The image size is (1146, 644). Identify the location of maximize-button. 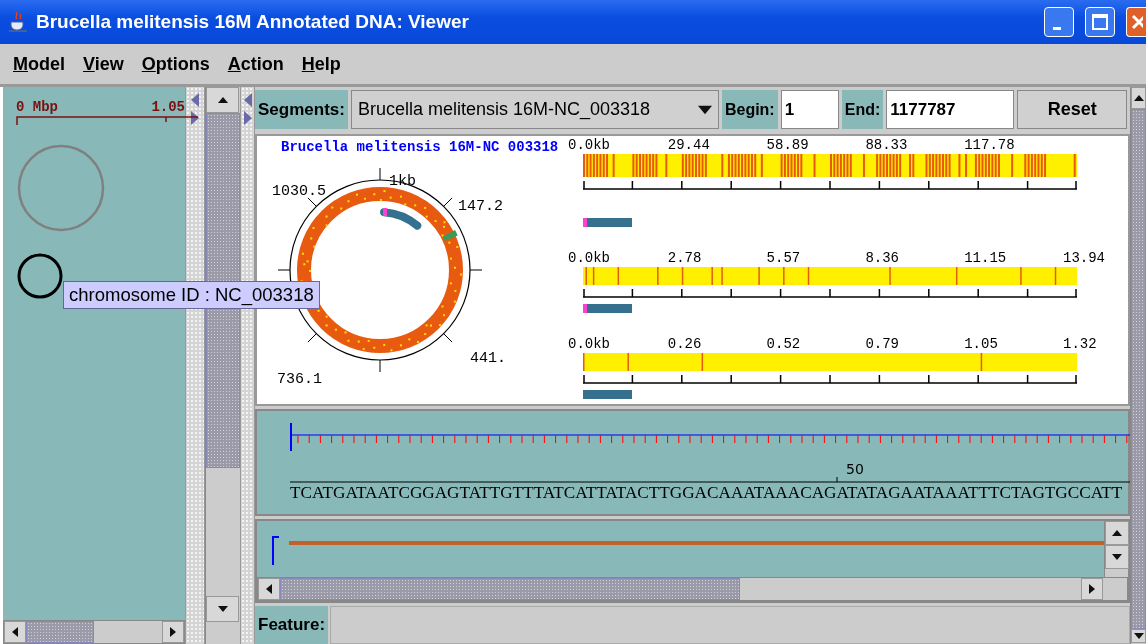
(1100, 22).